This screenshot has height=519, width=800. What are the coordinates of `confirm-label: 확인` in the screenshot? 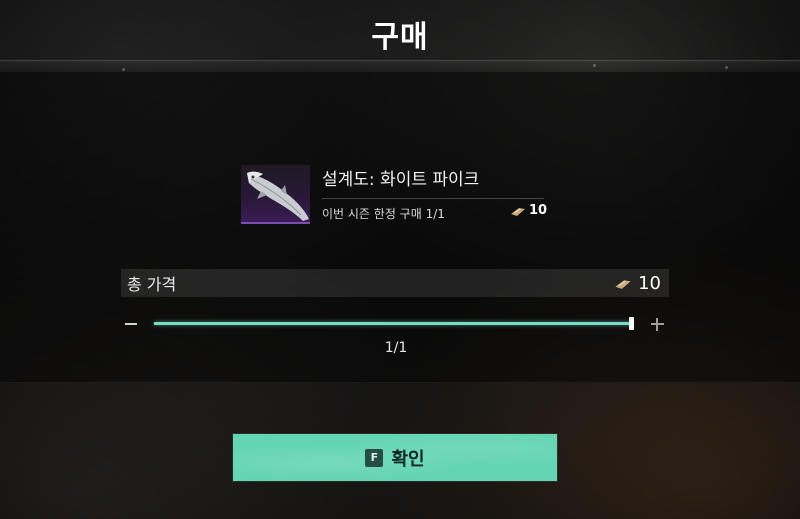 It's located at (408, 459).